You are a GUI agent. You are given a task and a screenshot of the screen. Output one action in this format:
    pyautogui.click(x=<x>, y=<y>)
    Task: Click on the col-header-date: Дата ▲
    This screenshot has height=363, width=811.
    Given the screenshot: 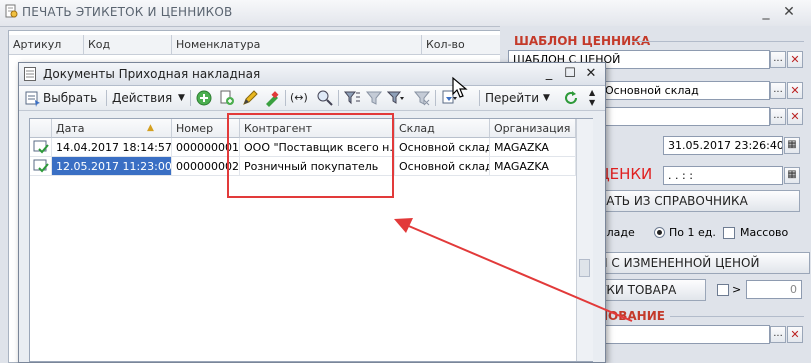 What is the action you would take?
    pyautogui.click(x=112, y=128)
    